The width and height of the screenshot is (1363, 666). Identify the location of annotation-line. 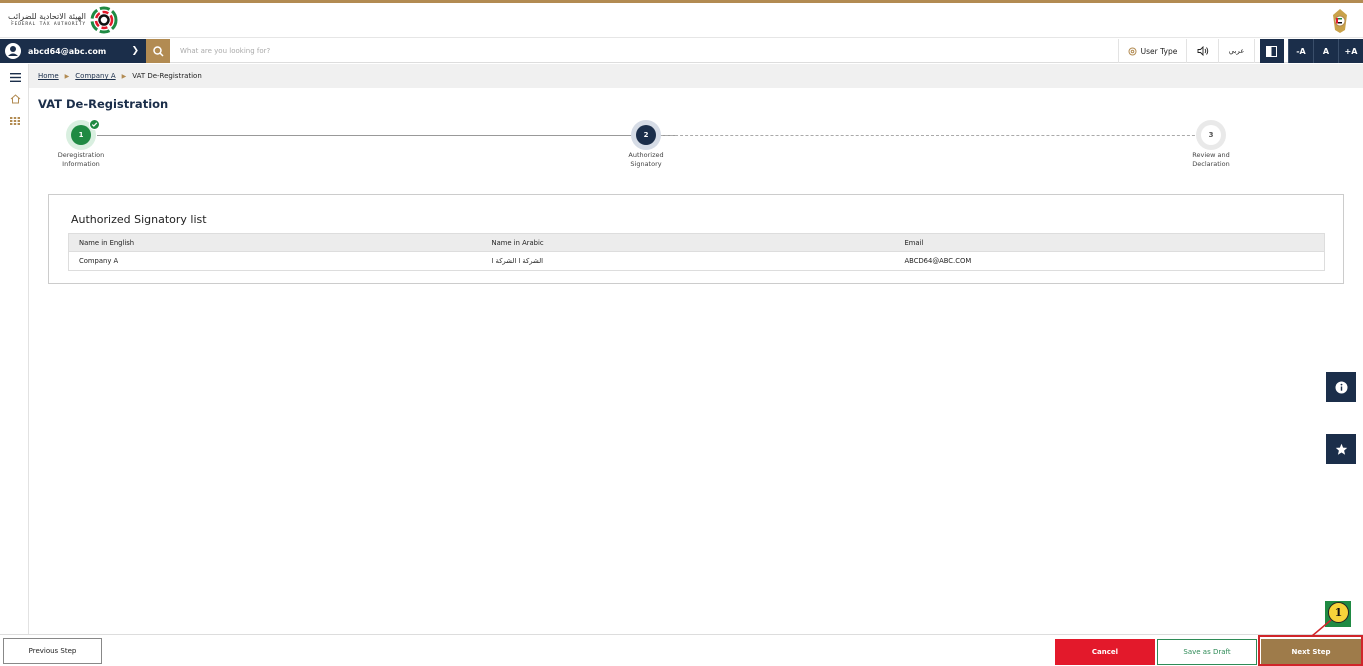
(1321, 628).